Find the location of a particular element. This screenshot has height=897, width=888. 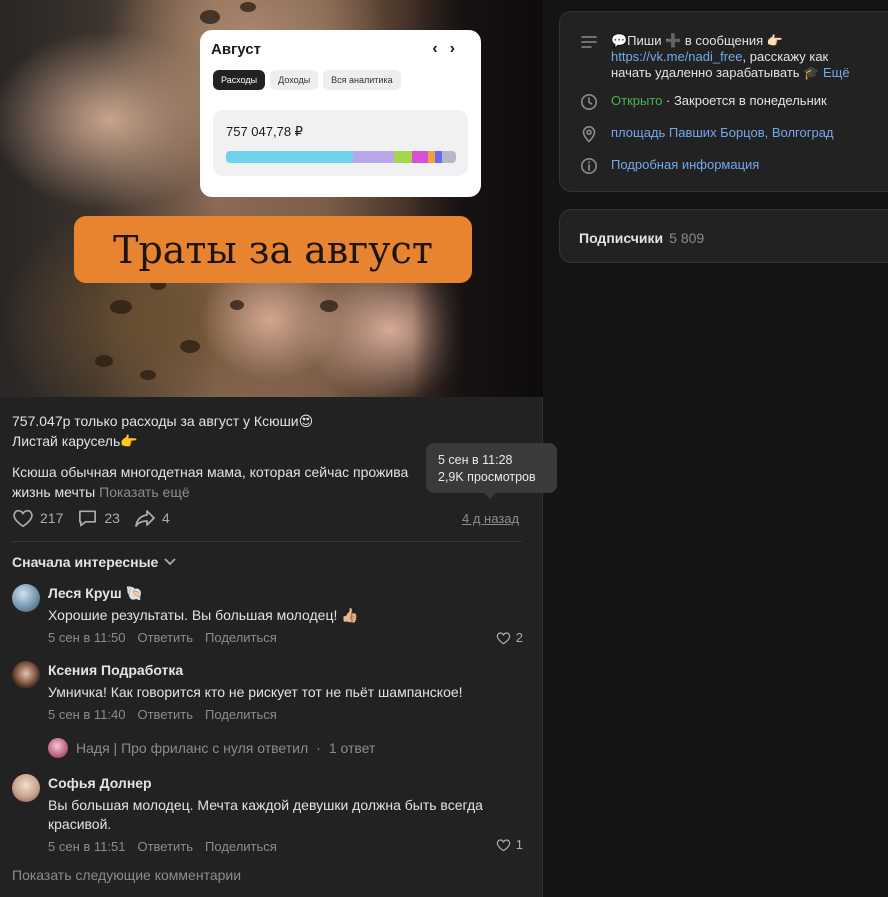

address-row: площадь Павших Борцов, Волгоград is located at coordinates (707, 134).